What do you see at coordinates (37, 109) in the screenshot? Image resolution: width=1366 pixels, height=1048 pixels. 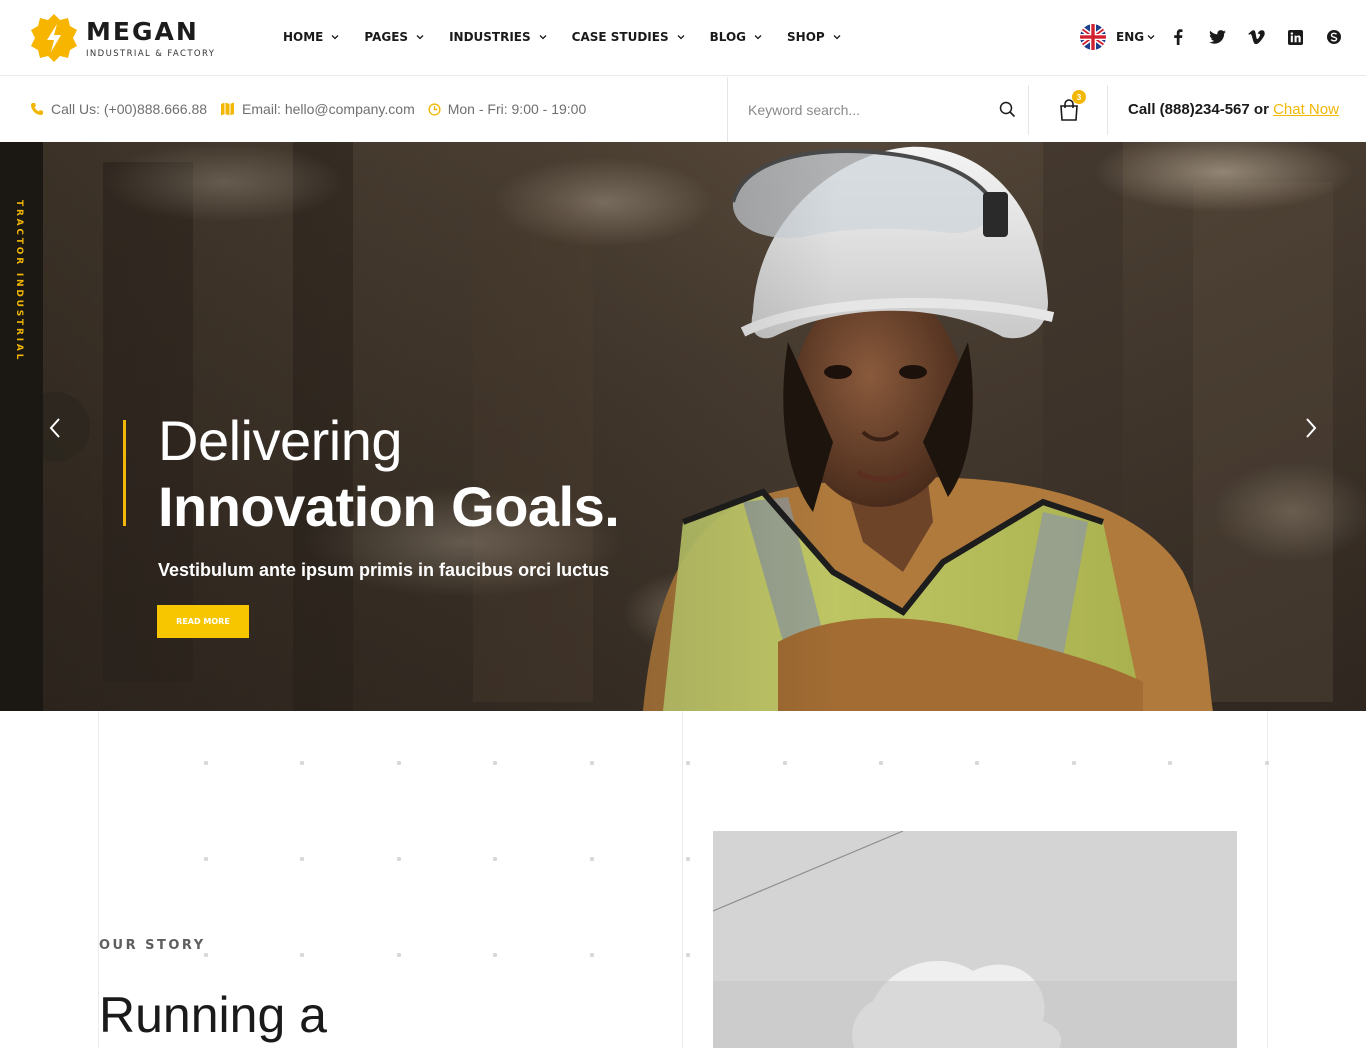 I see `phone-icon` at bounding box center [37, 109].